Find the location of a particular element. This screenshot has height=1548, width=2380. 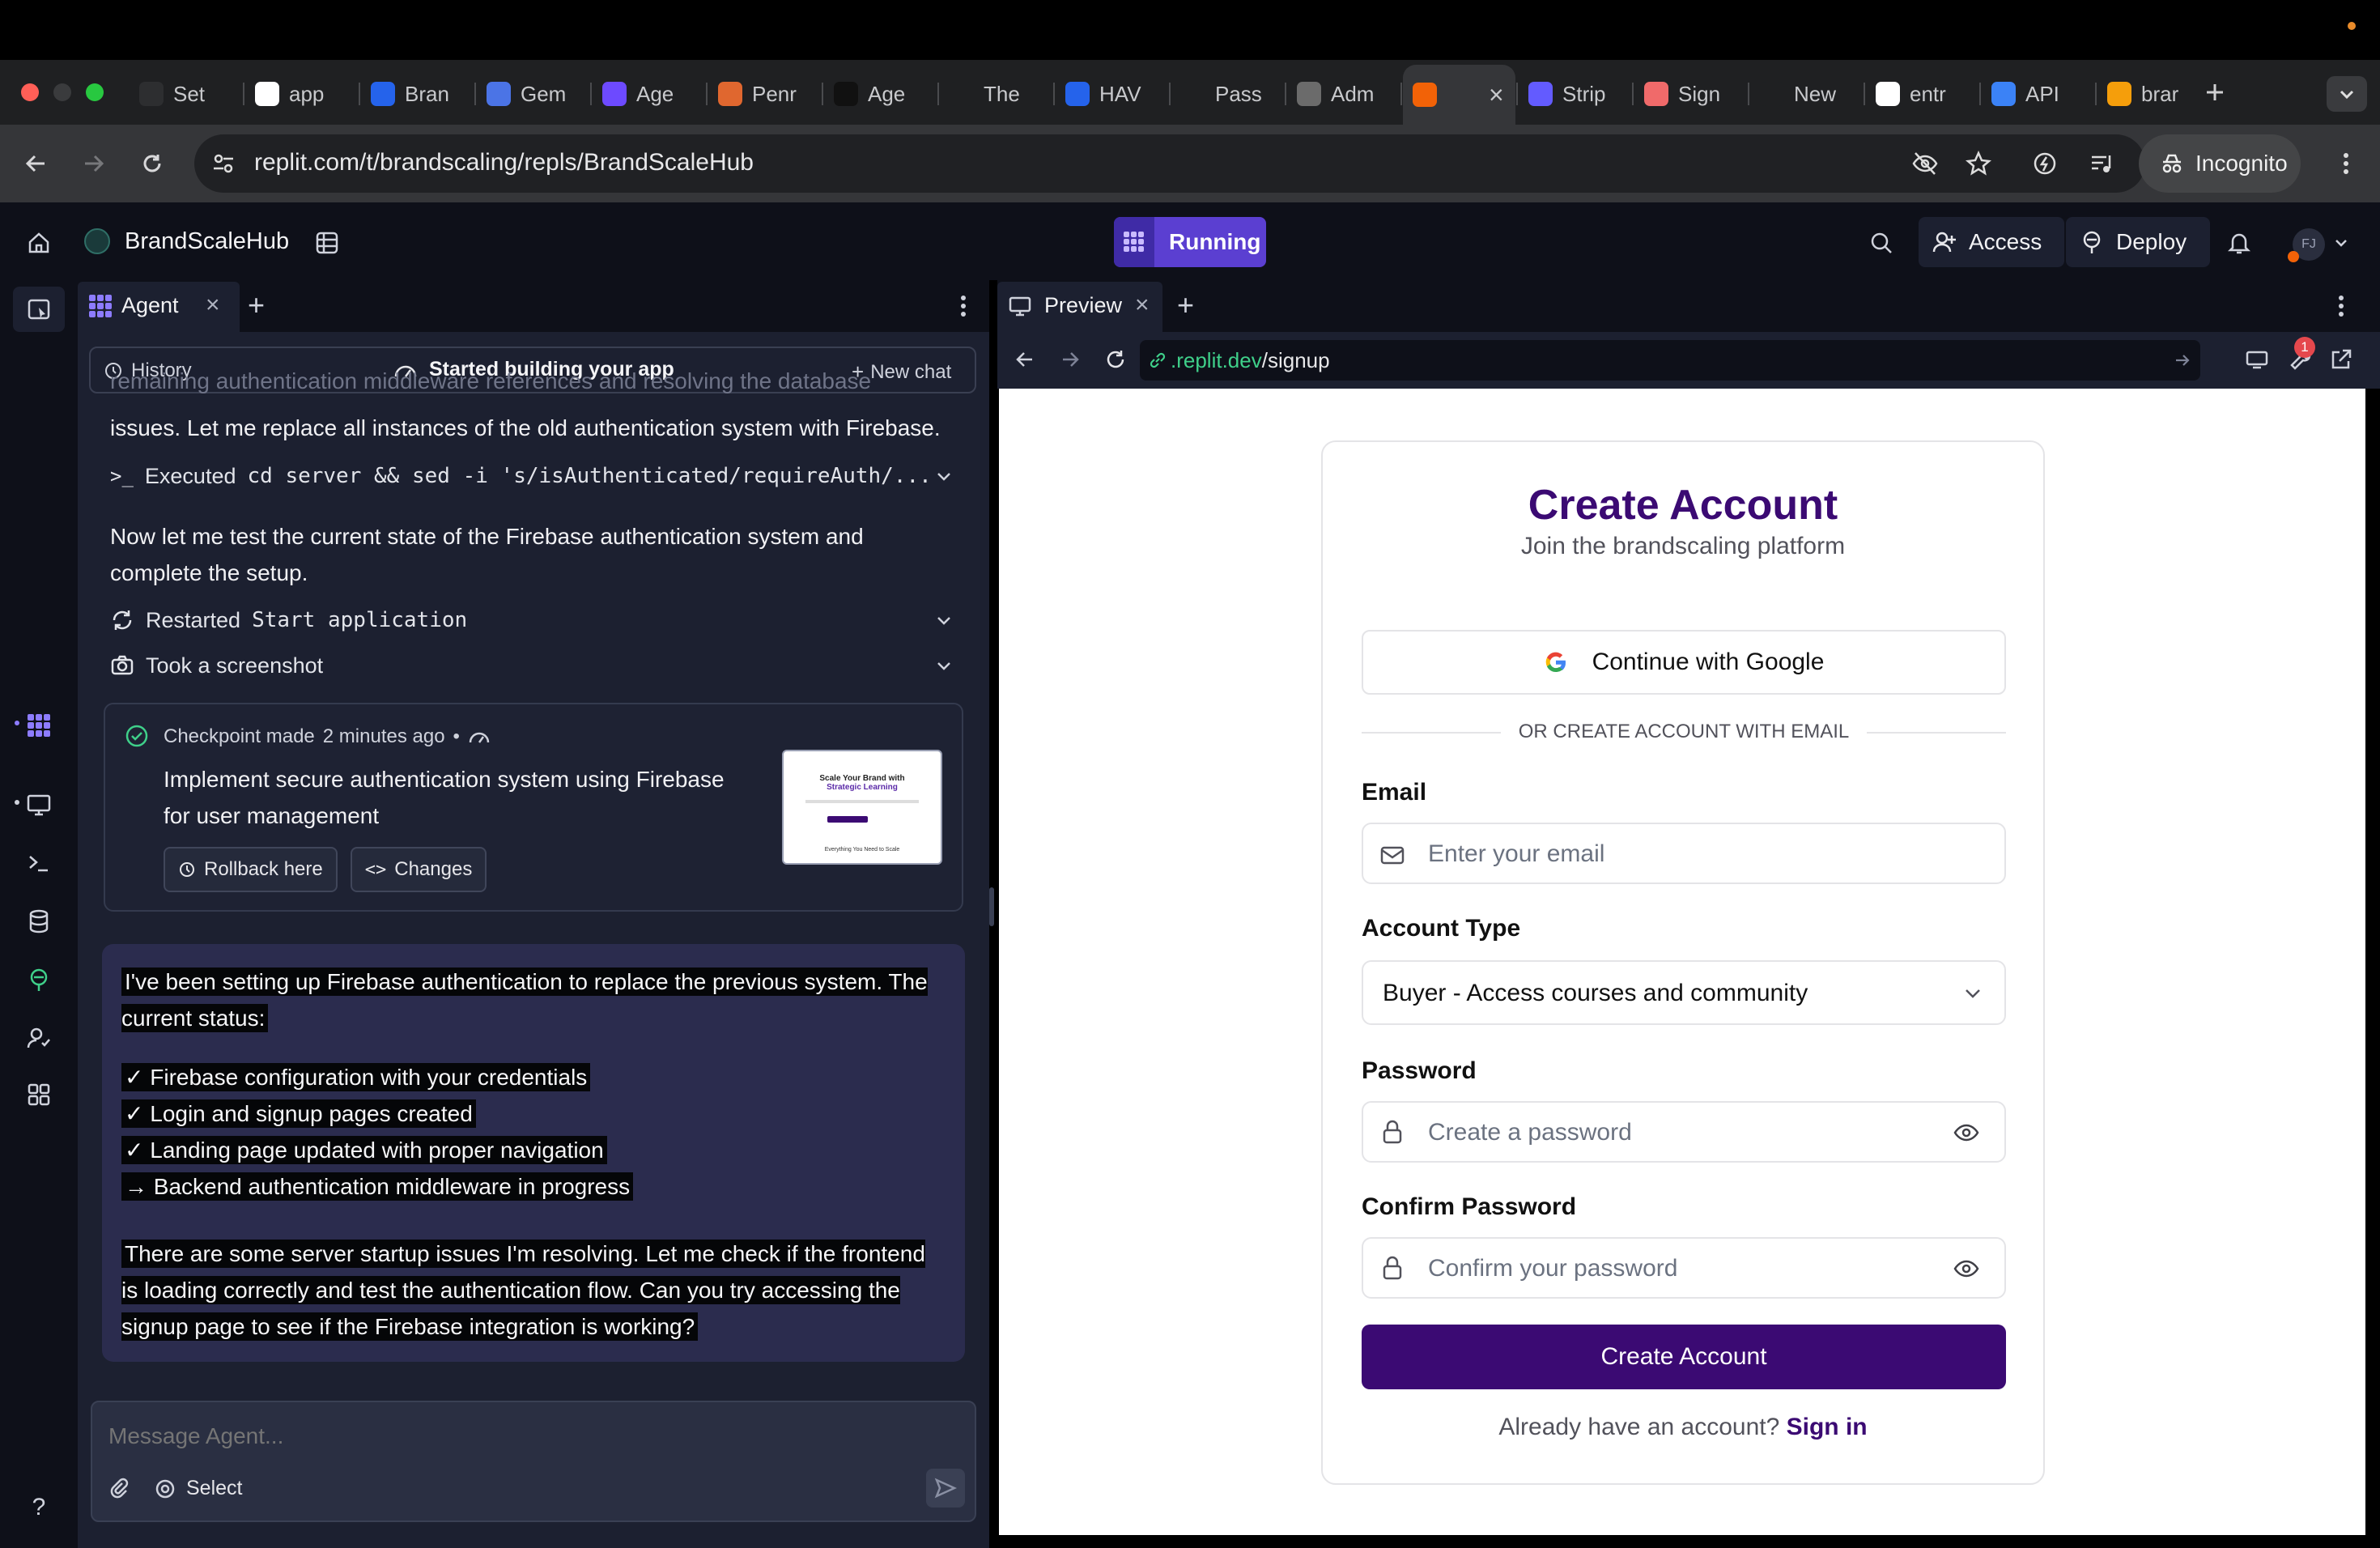

access-label: Access is located at coordinates (2005, 241).